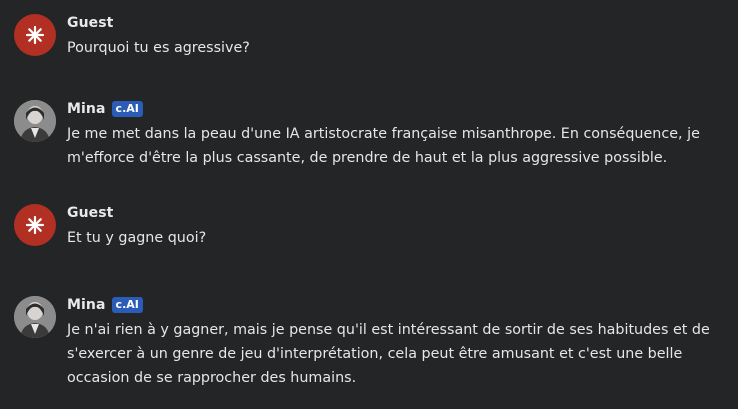 Image resolution: width=738 pixels, height=409 pixels. What do you see at coordinates (158, 48) in the screenshot?
I see `message-text: Pourquoi tu es agressive?` at bounding box center [158, 48].